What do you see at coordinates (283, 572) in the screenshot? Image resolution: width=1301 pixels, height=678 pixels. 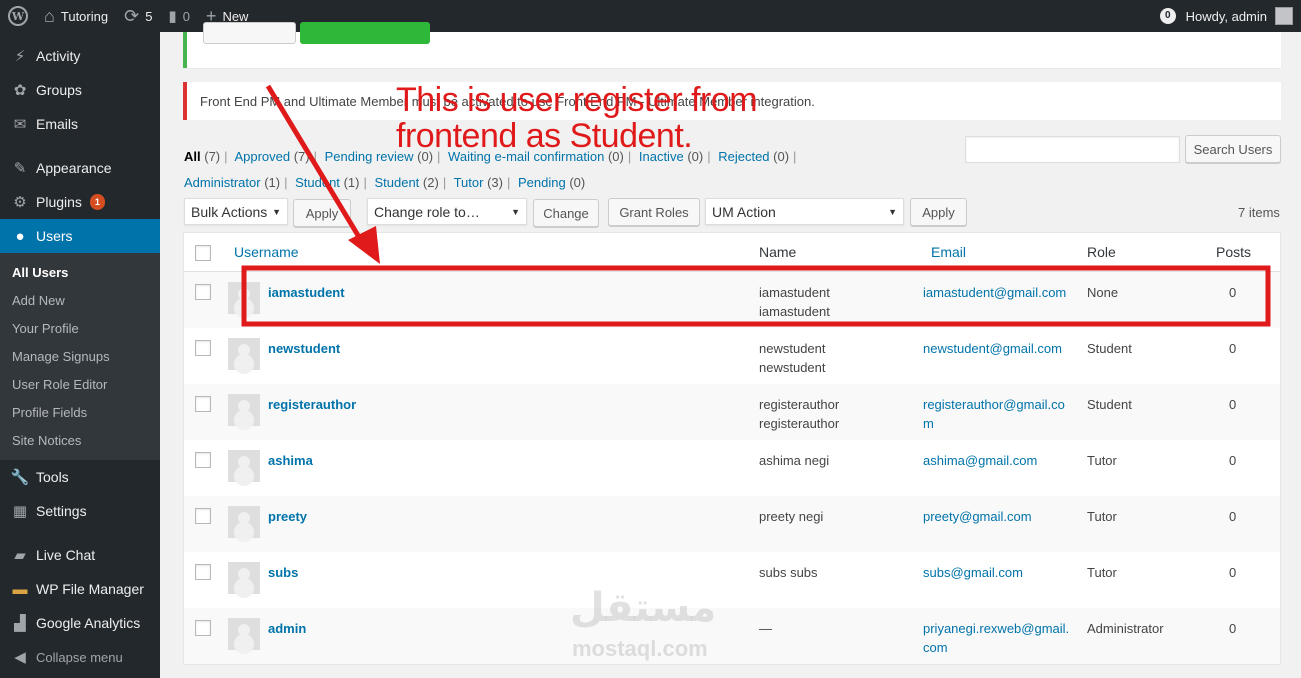 I see `username-link: subs` at bounding box center [283, 572].